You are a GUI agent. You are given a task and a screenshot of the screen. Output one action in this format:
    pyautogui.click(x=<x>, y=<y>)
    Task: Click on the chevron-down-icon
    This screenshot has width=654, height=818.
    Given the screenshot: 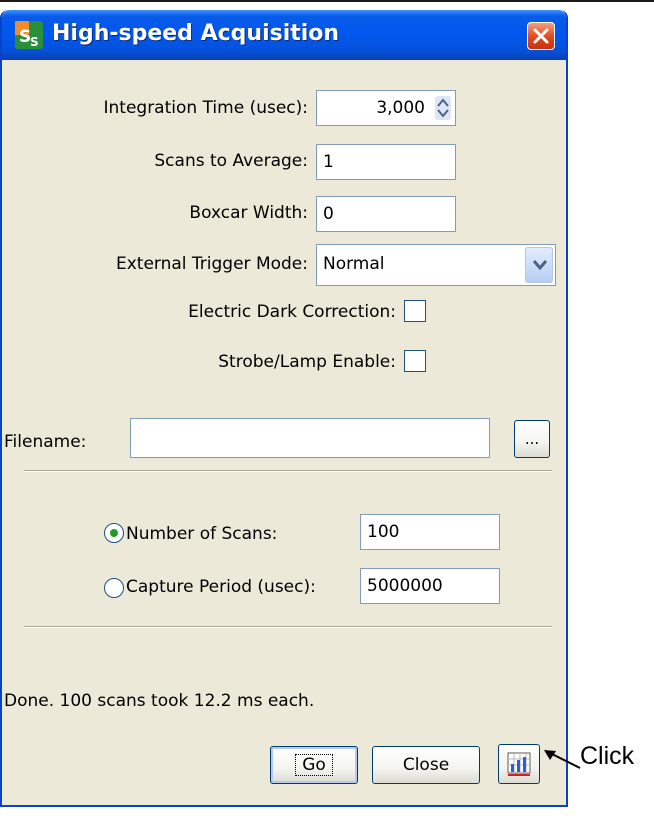 What is the action you would take?
    pyautogui.click(x=540, y=265)
    